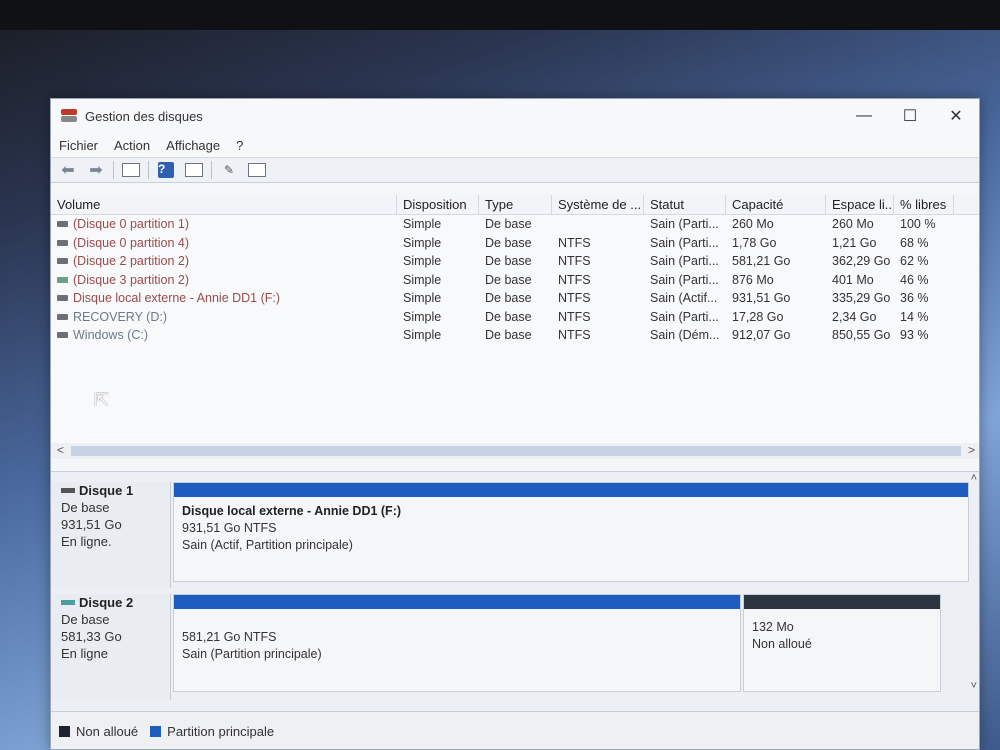 The height and width of the screenshot is (750, 1000). Describe the element at coordinates (224, 204) in the screenshot. I see `column-header-volume: Volume` at that location.